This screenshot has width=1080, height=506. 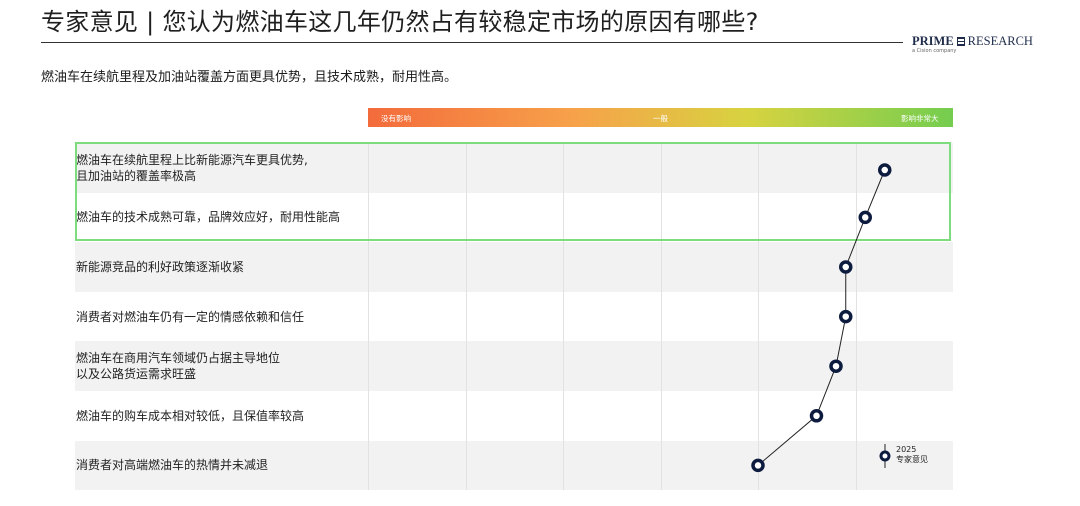 I want to click on legend-label: 2025 专家意见, so click(x=912, y=455).